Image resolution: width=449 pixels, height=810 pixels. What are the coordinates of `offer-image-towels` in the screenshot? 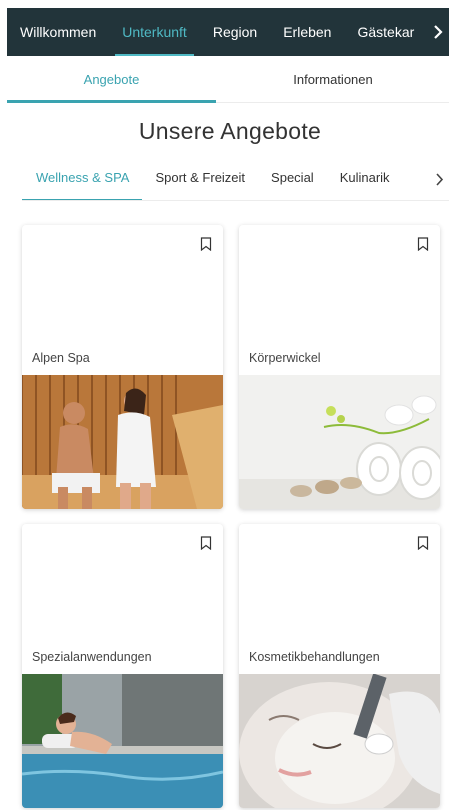 It's located at (339, 442).